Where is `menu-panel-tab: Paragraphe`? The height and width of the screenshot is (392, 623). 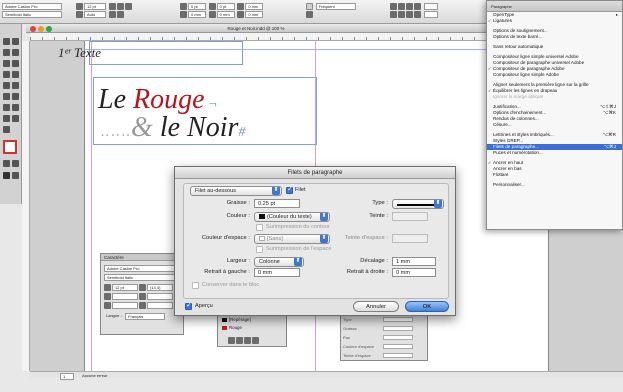
menu-panel-tab: Paragraphe is located at coordinates (554, 6).